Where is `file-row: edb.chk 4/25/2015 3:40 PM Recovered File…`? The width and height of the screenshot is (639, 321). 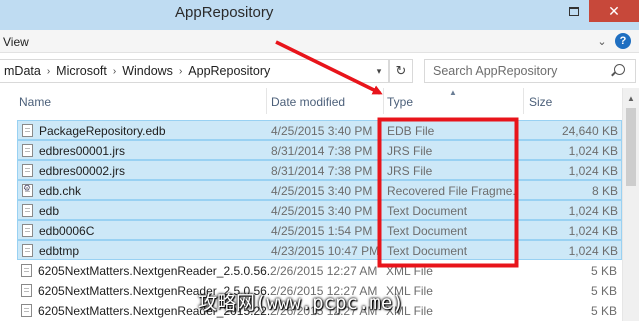
file-row: edb.chk 4/25/2015 3:40 PM Recovered File… is located at coordinates (319, 190).